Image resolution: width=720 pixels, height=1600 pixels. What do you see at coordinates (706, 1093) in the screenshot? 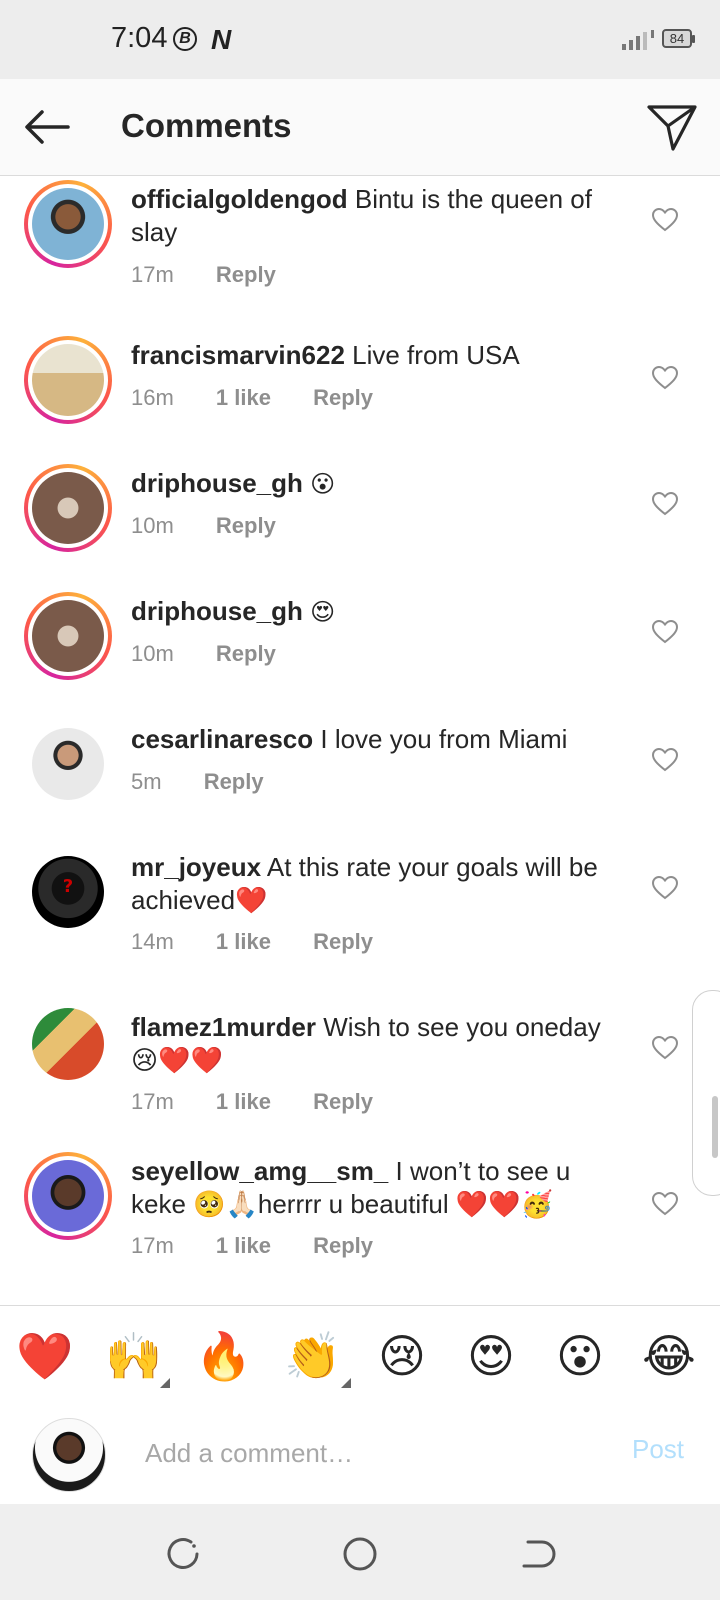
I see `scroll-track` at bounding box center [706, 1093].